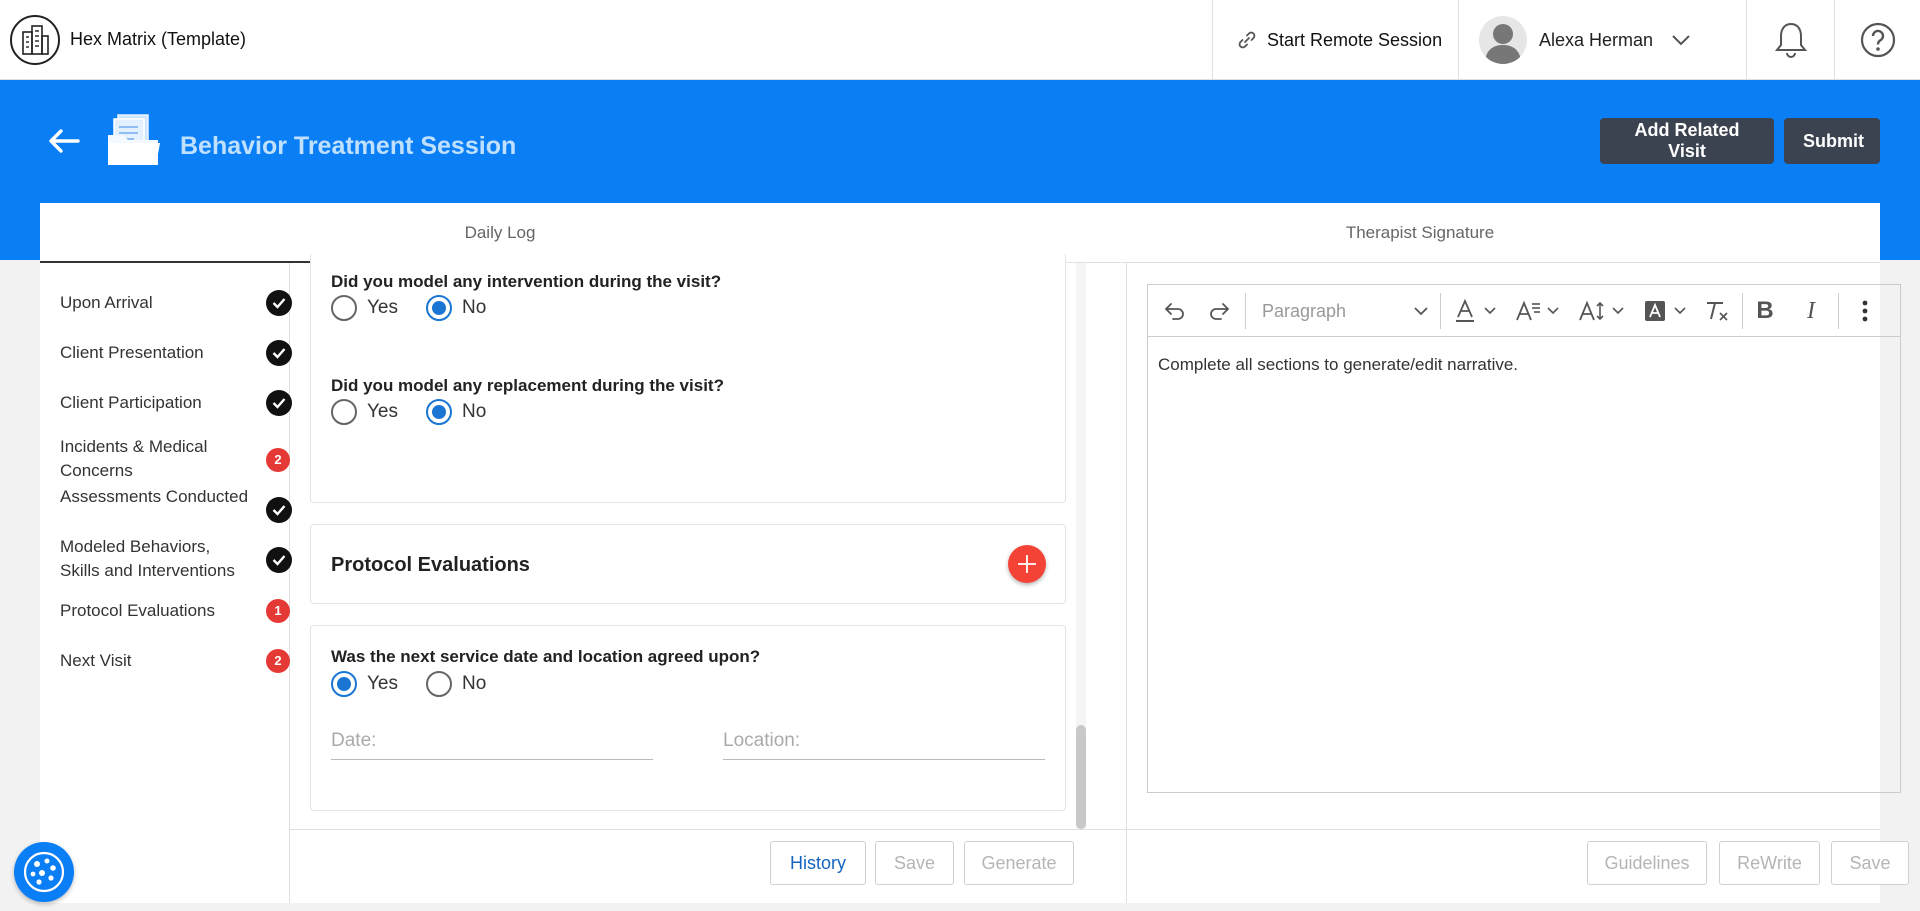 The height and width of the screenshot is (911, 1920). Describe the element at coordinates (176, 303) in the screenshot. I see `sidebar-item-upon-arrival: Upon Arrival` at that location.